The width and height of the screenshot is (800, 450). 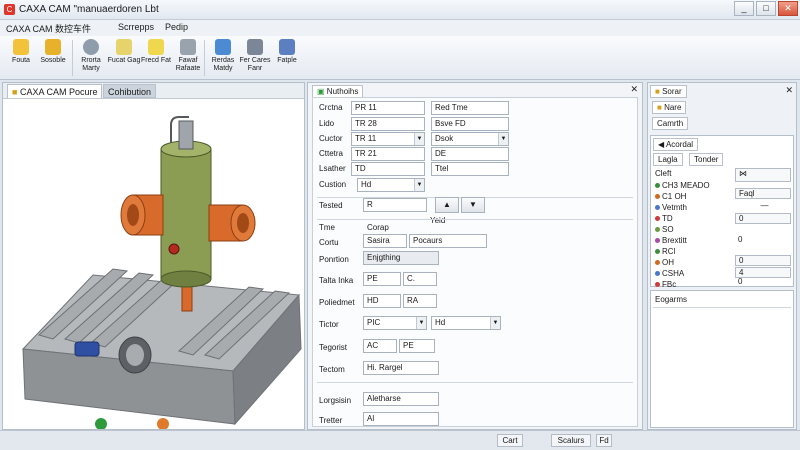 I want to click on tree-node: RCl, so click(x=665, y=251).